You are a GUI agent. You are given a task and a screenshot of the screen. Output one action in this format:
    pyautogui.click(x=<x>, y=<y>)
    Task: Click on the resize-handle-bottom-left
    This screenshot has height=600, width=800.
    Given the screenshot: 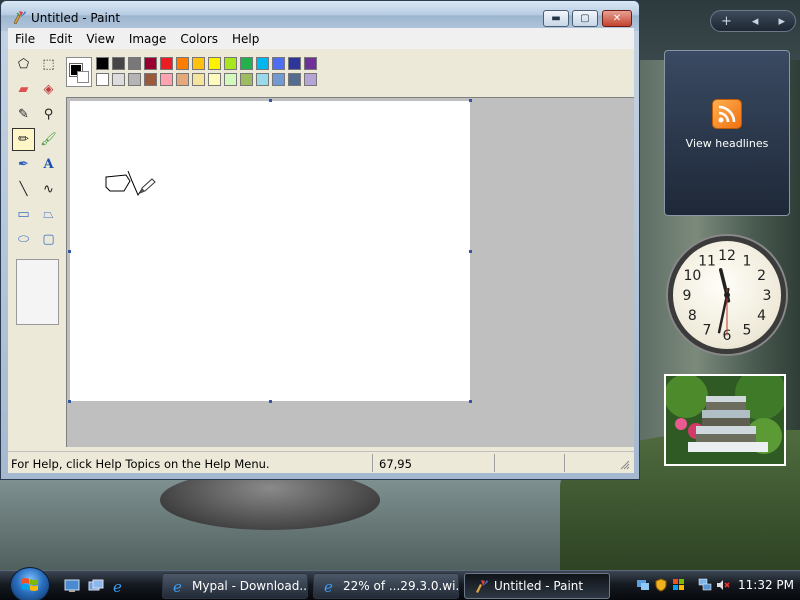 What is the action you would take?
    pyautogui.click(x=69, y=401)
    